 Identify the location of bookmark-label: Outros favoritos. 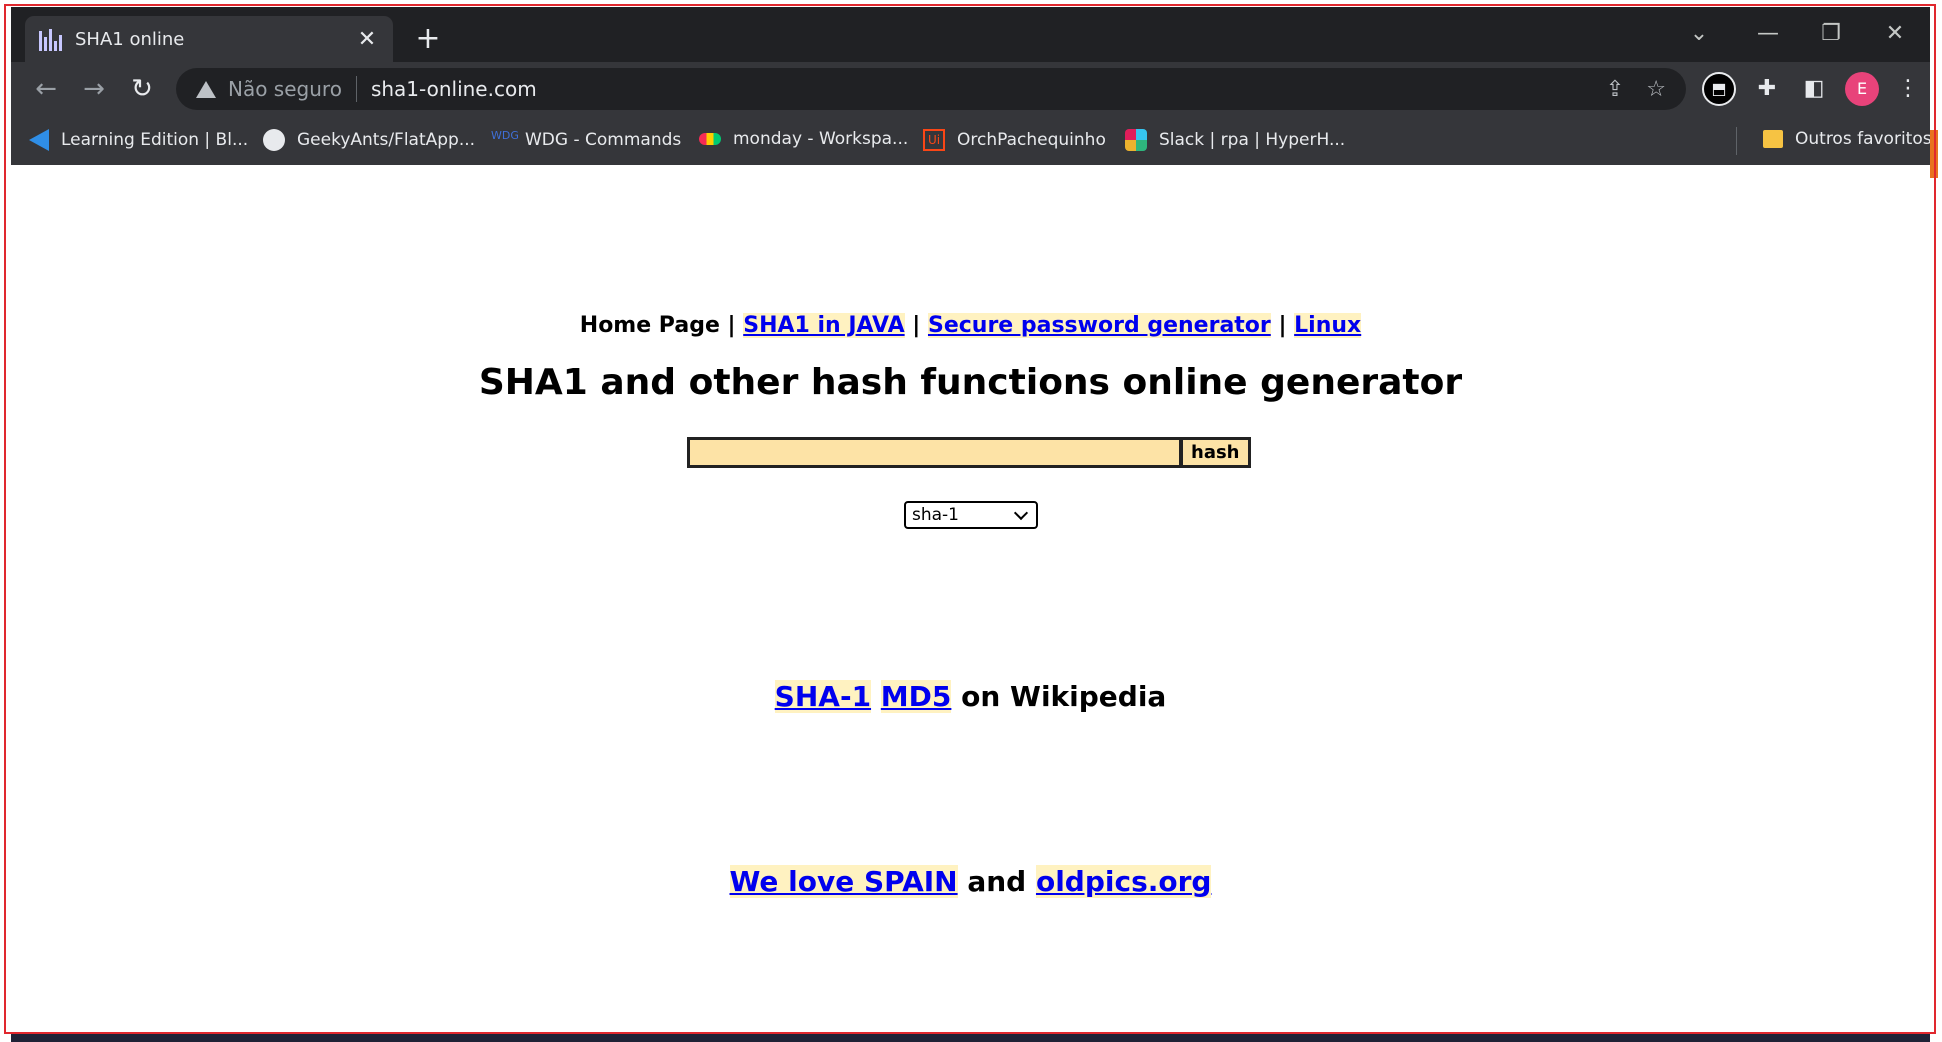
(1863, 139).